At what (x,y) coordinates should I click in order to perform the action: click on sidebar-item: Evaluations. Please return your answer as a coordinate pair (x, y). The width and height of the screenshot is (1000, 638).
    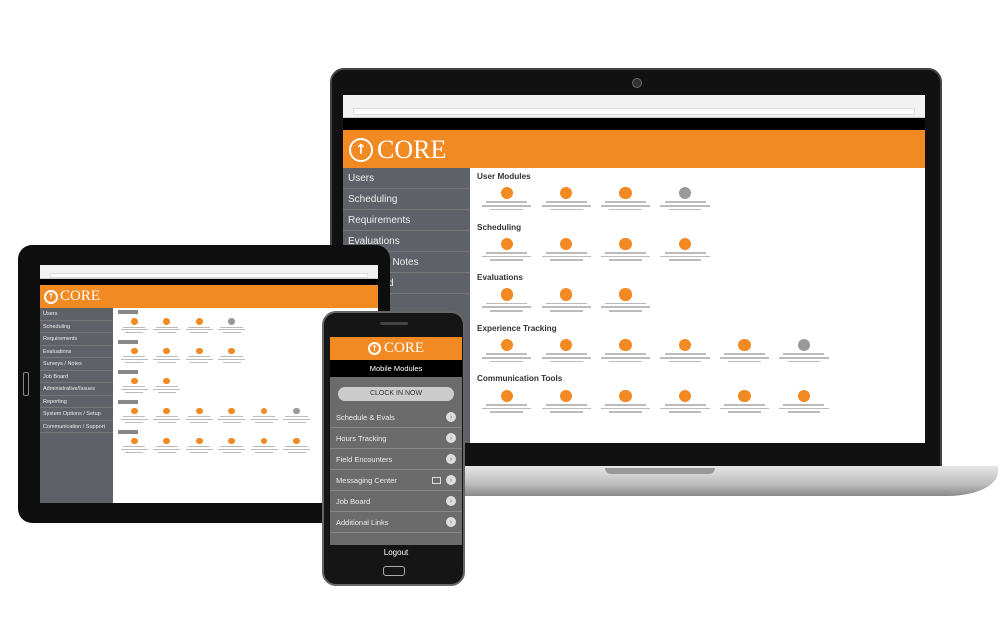
    Looking at the image, I should click on (76, 352).